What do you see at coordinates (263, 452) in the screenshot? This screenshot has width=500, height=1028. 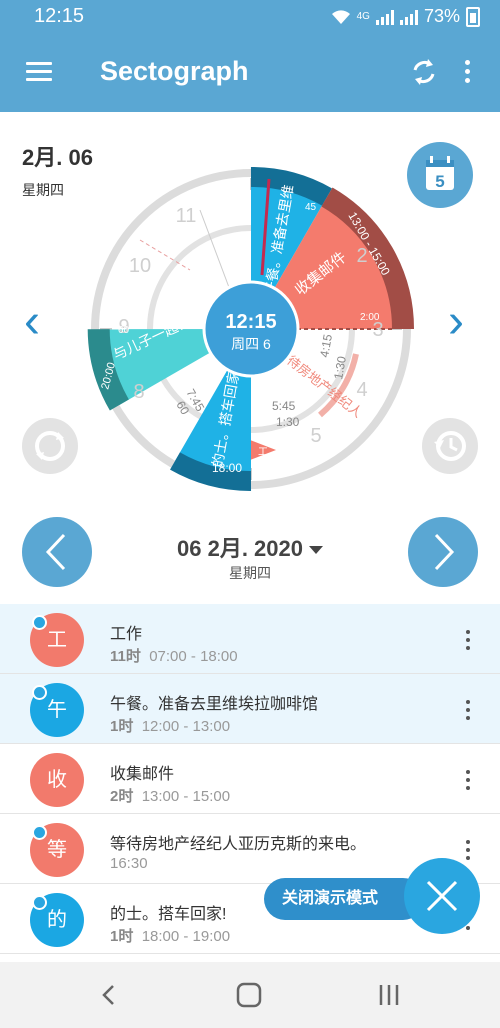 I see `work-marker-label: 工` at bounding box center [263, 452].